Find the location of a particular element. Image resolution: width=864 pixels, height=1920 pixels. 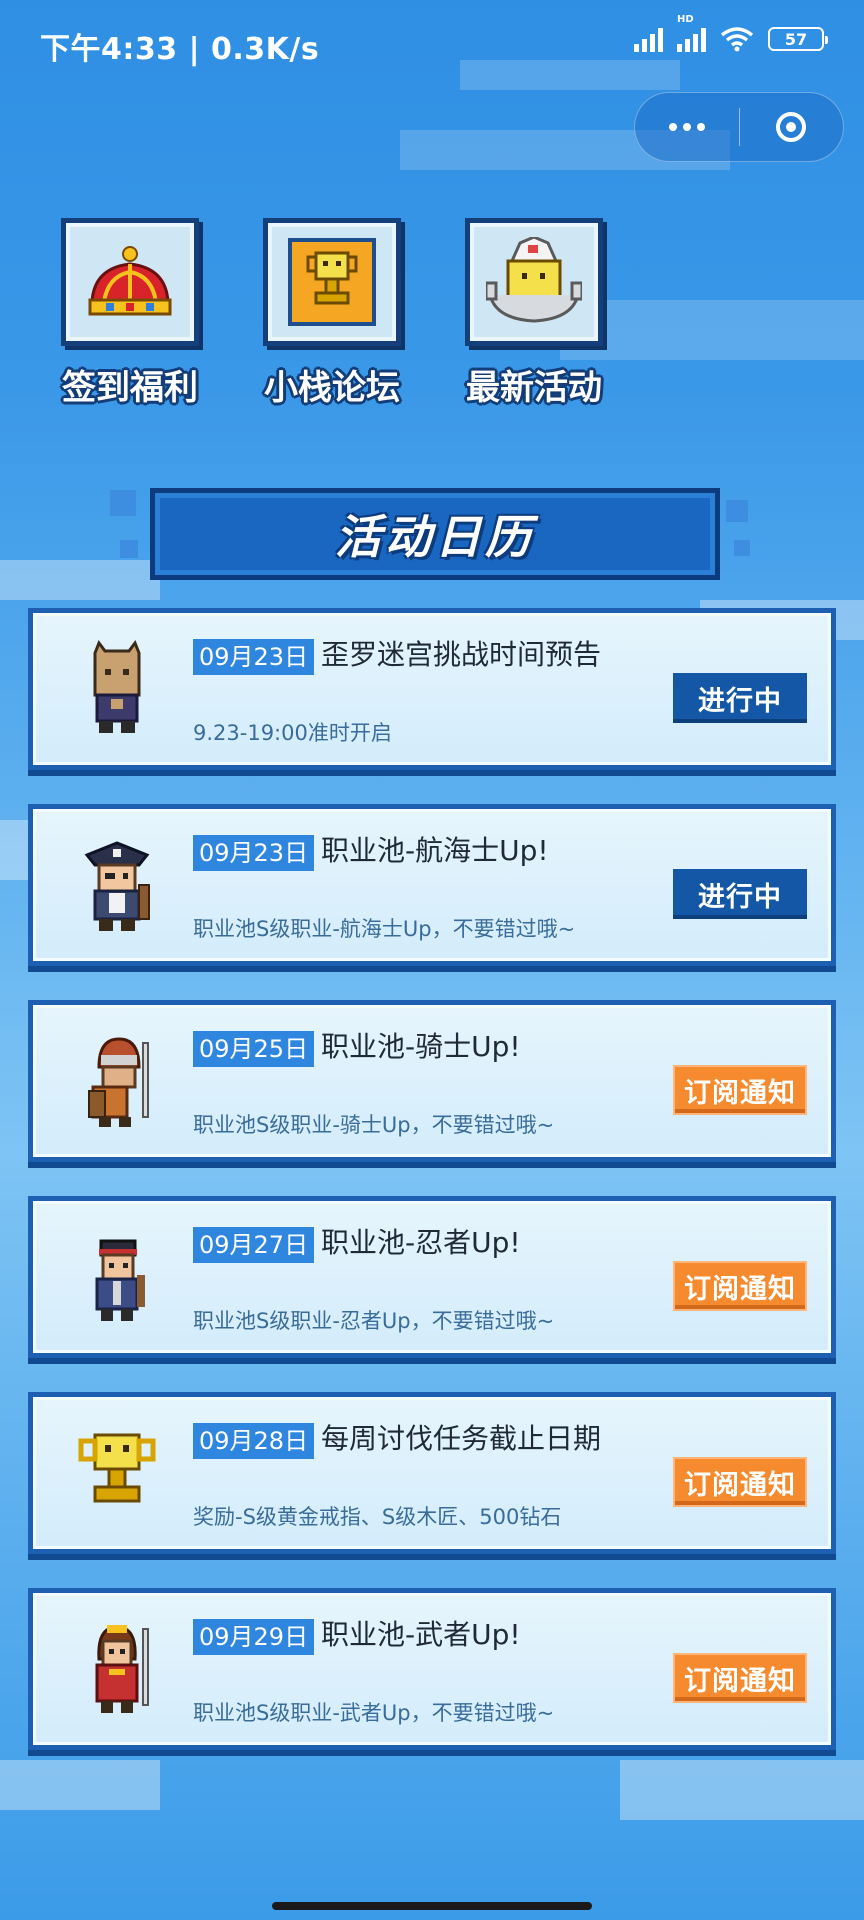

battery-level: 57 is located at coordinates (796, 39).